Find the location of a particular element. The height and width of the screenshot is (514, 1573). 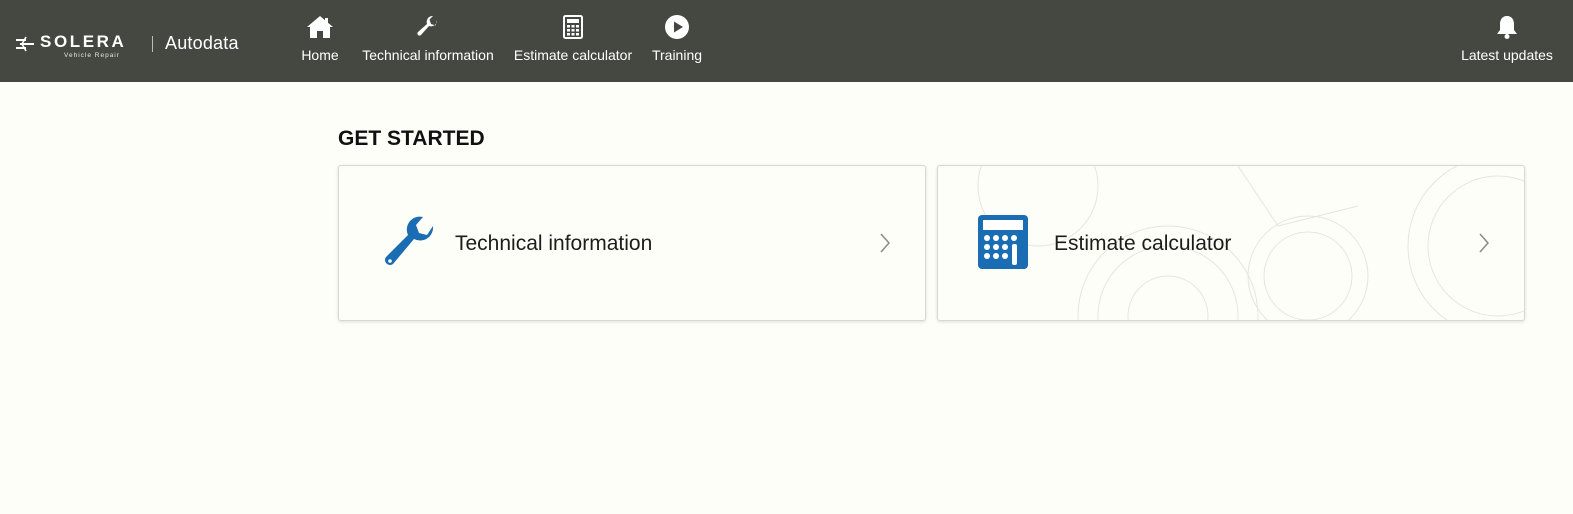

nav-training: Training is located at coordinates (677, 42).